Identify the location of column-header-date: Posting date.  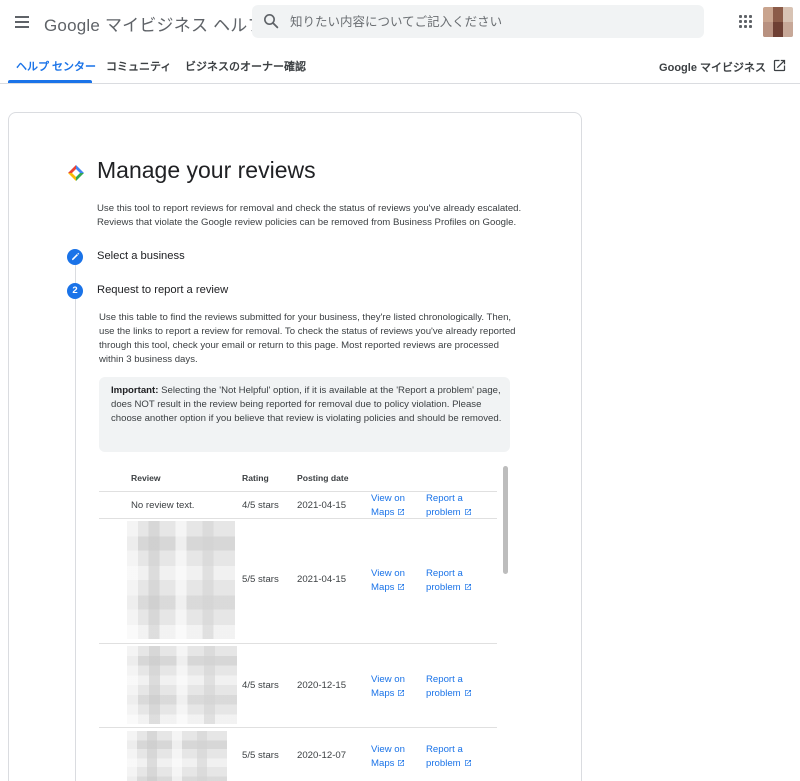
(323, 478).